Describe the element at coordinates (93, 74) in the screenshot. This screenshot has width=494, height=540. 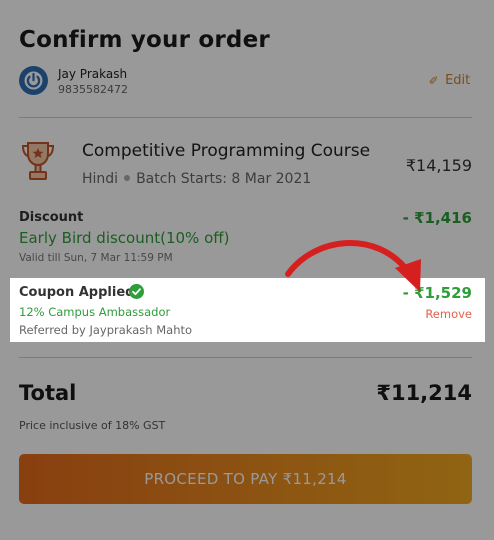
I see `user-name: Jay Prakash` at that location.